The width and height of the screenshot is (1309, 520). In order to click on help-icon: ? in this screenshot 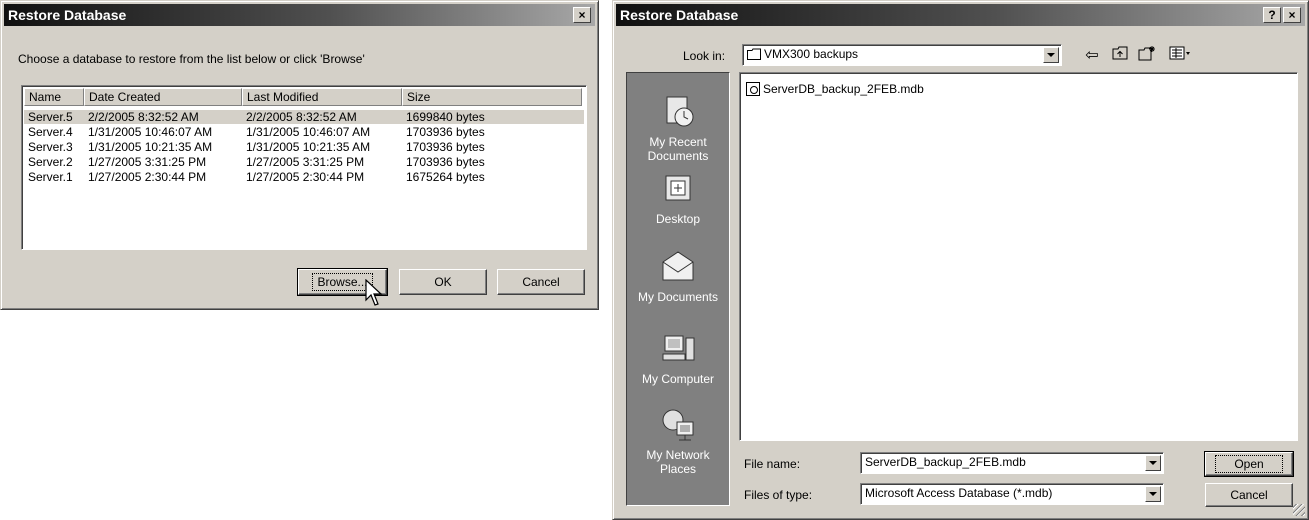, I will do `click(1272, 15)`.